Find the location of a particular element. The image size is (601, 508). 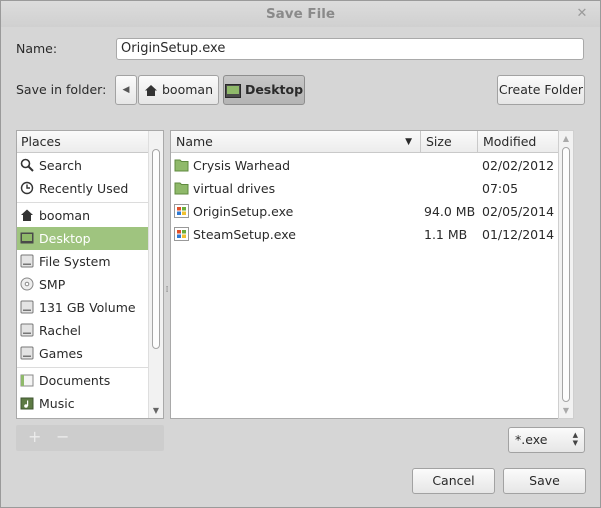

place-item-smp: SMP is located at coordinates (82, 284).